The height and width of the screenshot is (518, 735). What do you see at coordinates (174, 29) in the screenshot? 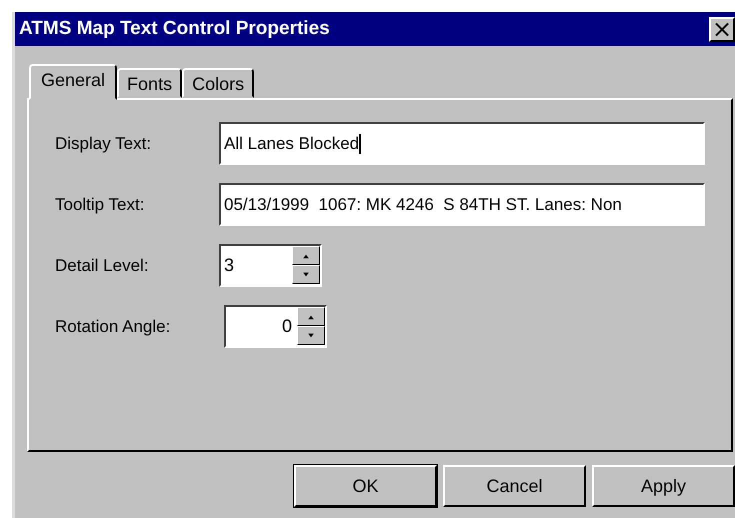
I see `window-title: ATMS Map Text Control Properties` at bounding box center [174, 29].